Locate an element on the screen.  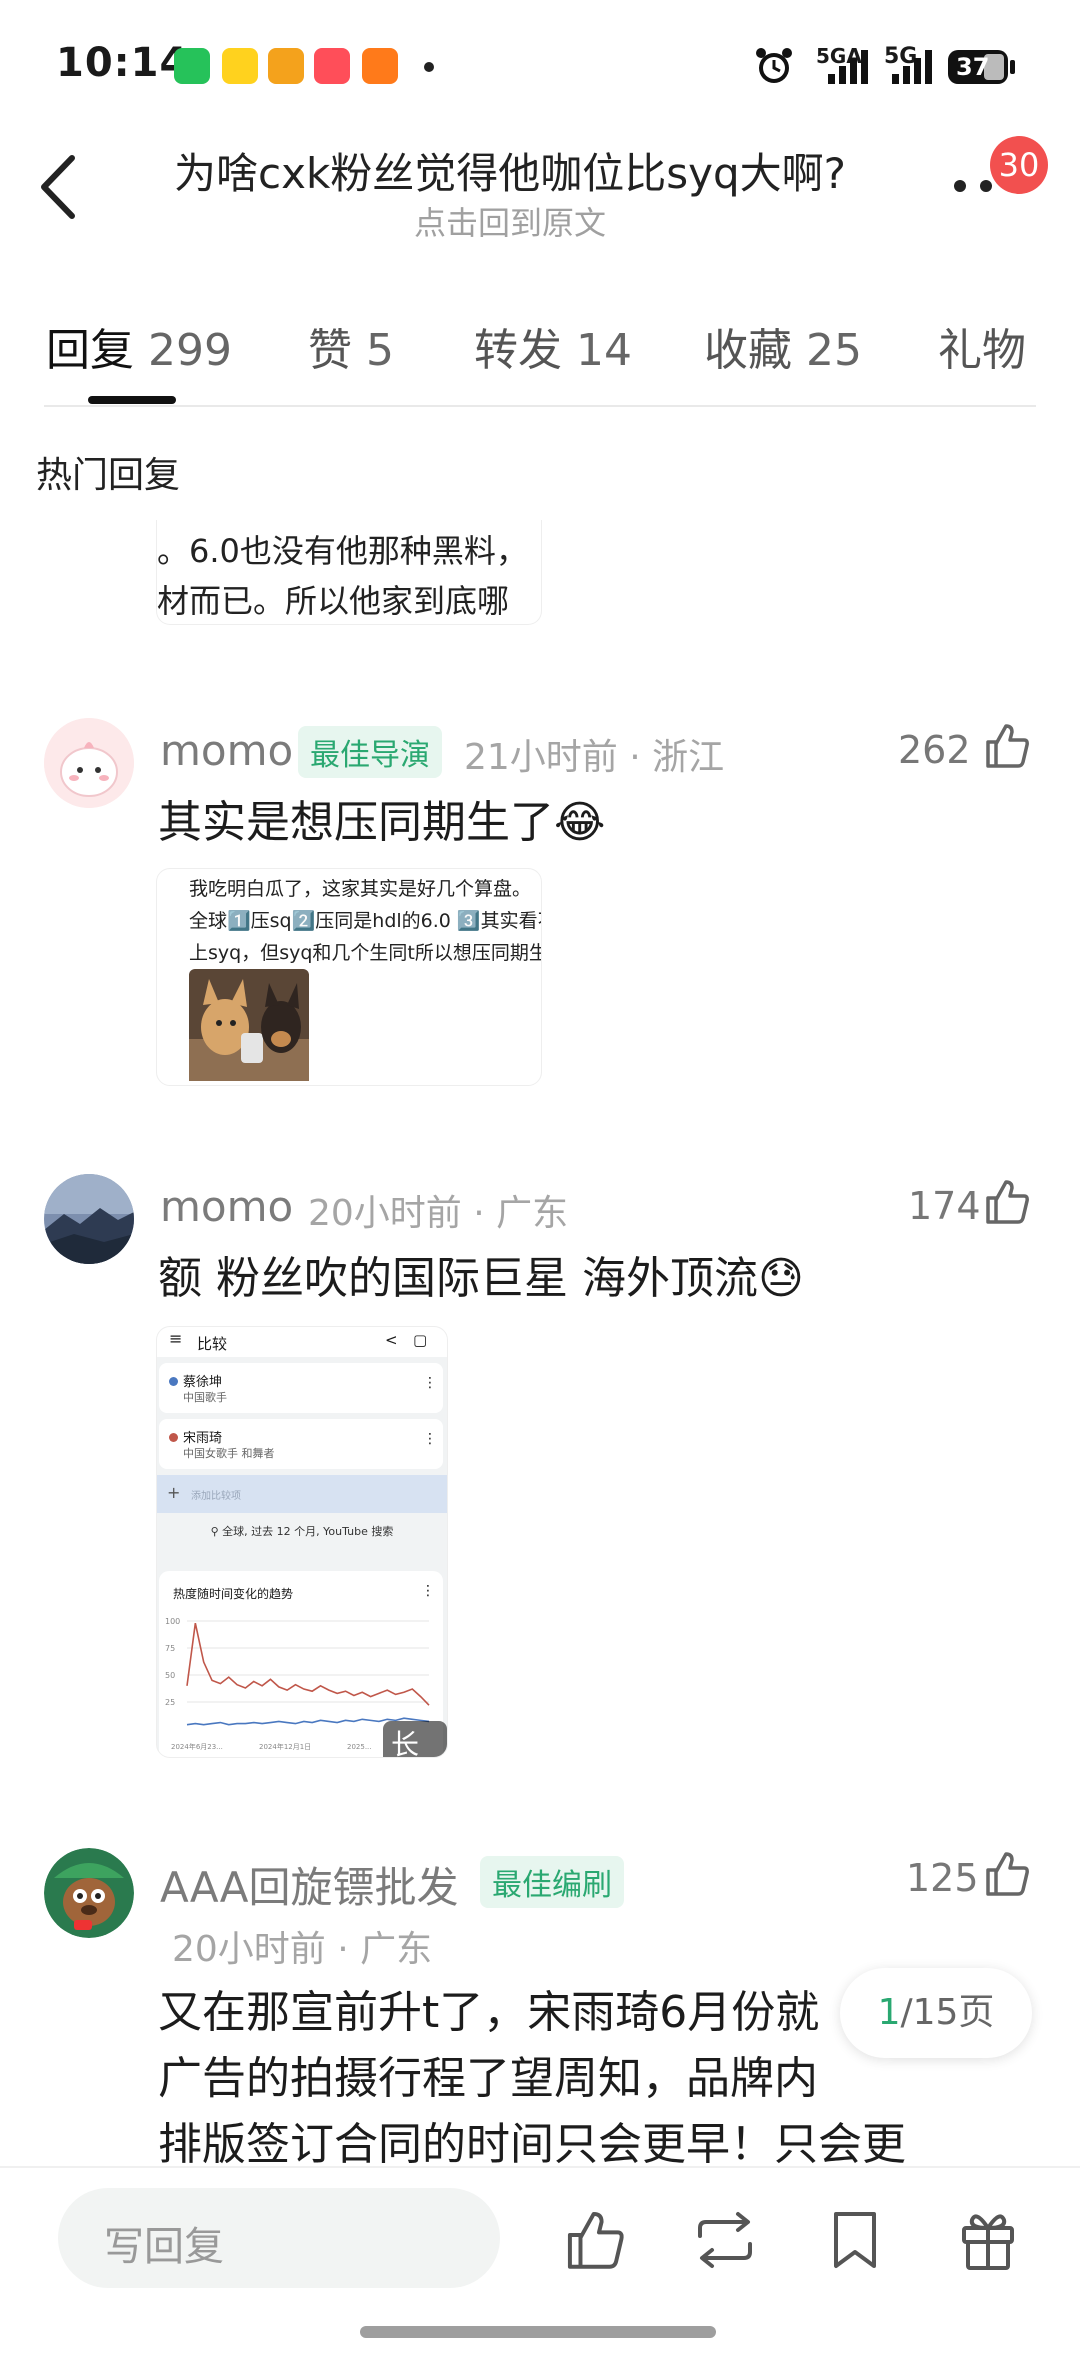
chart-title: 热度随时间变化的趋势 is located at coordinates (233, 1594).